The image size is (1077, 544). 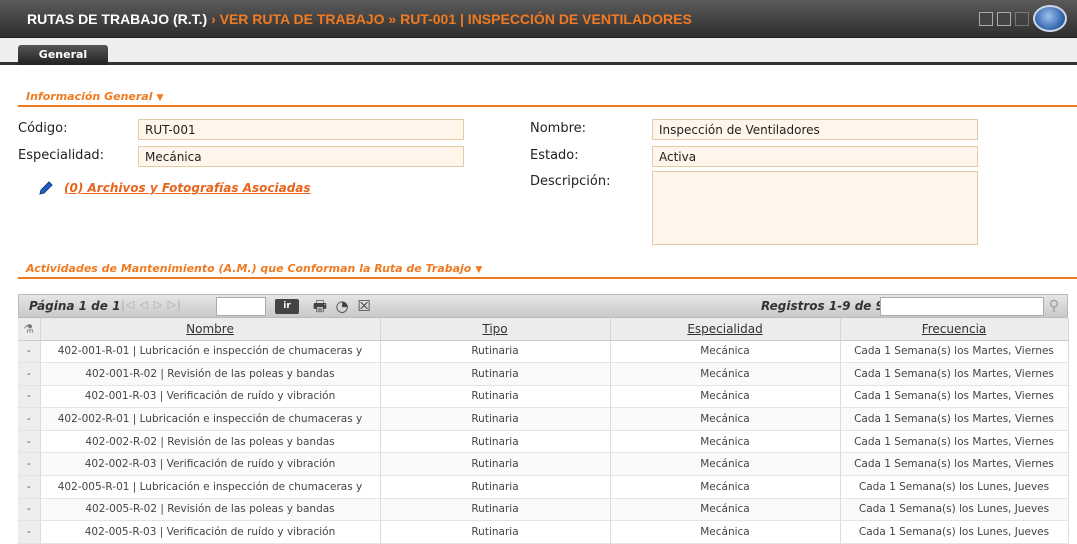 What do you see at coordinates (547, 98) in the screenshot?
I see `section-informacion-general: Información General ▼` at bounding box center [547, 98].